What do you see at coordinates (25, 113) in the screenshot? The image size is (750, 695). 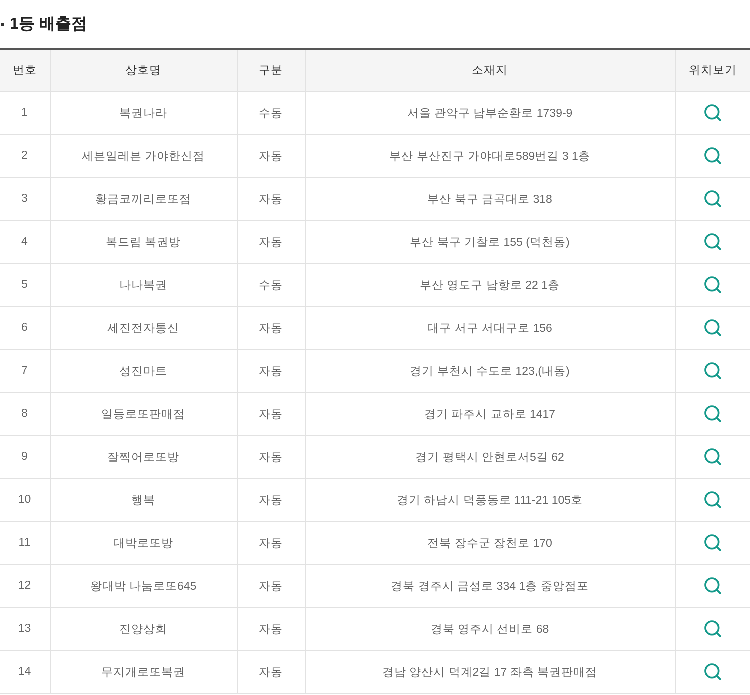 I see `table-cell: 1` at bounding box center [25, 113].